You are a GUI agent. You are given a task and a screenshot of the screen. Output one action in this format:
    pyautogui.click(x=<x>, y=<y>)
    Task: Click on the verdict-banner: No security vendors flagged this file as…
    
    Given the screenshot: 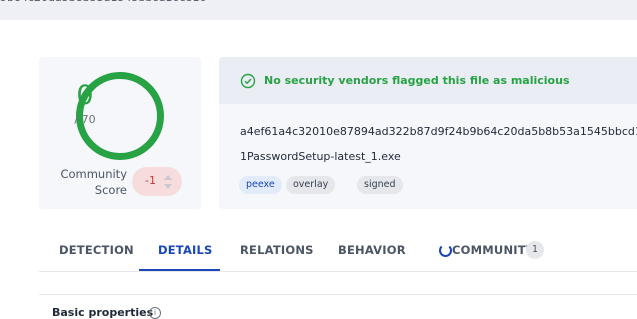 What is the action you would take?
    pyautogui.click(x=428, y=80)
    